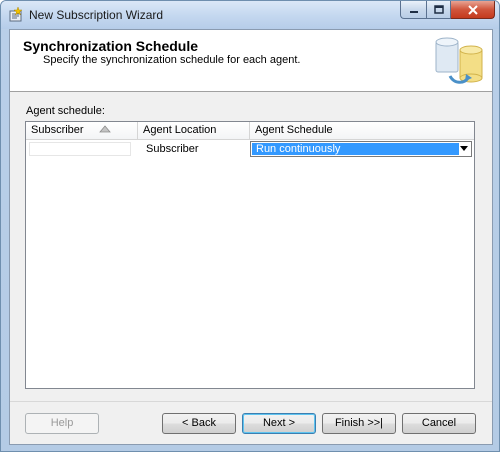 This screenshot has width=500, height=452. Describe the element at coordinates (355, 149) in the screenshot. I see `agent-schedule-value: Run continuously` at that location.